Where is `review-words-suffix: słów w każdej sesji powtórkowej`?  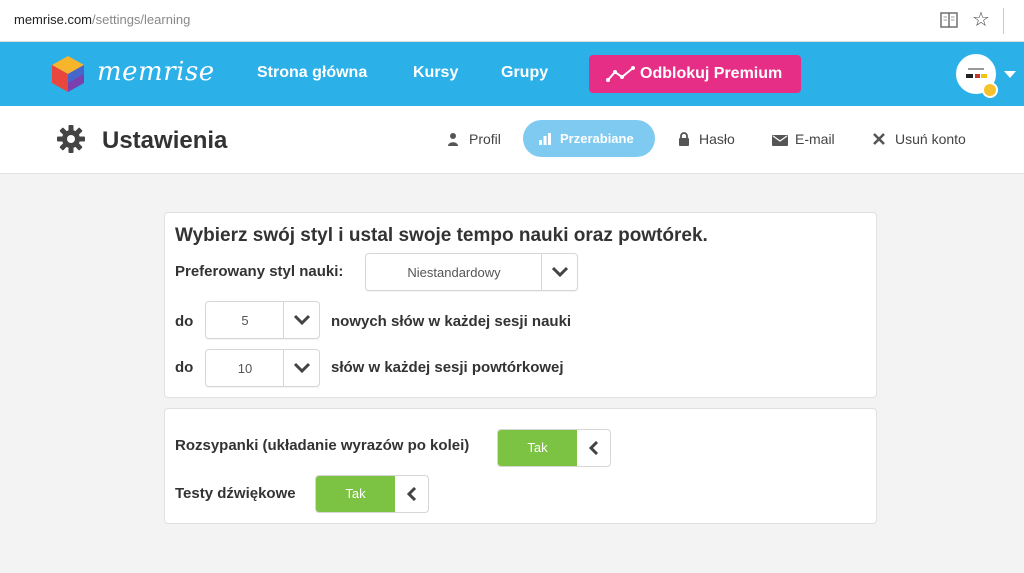 review-words-suffix: słów w każdej sesji powtórkowej is located at coordinates (447, 367).